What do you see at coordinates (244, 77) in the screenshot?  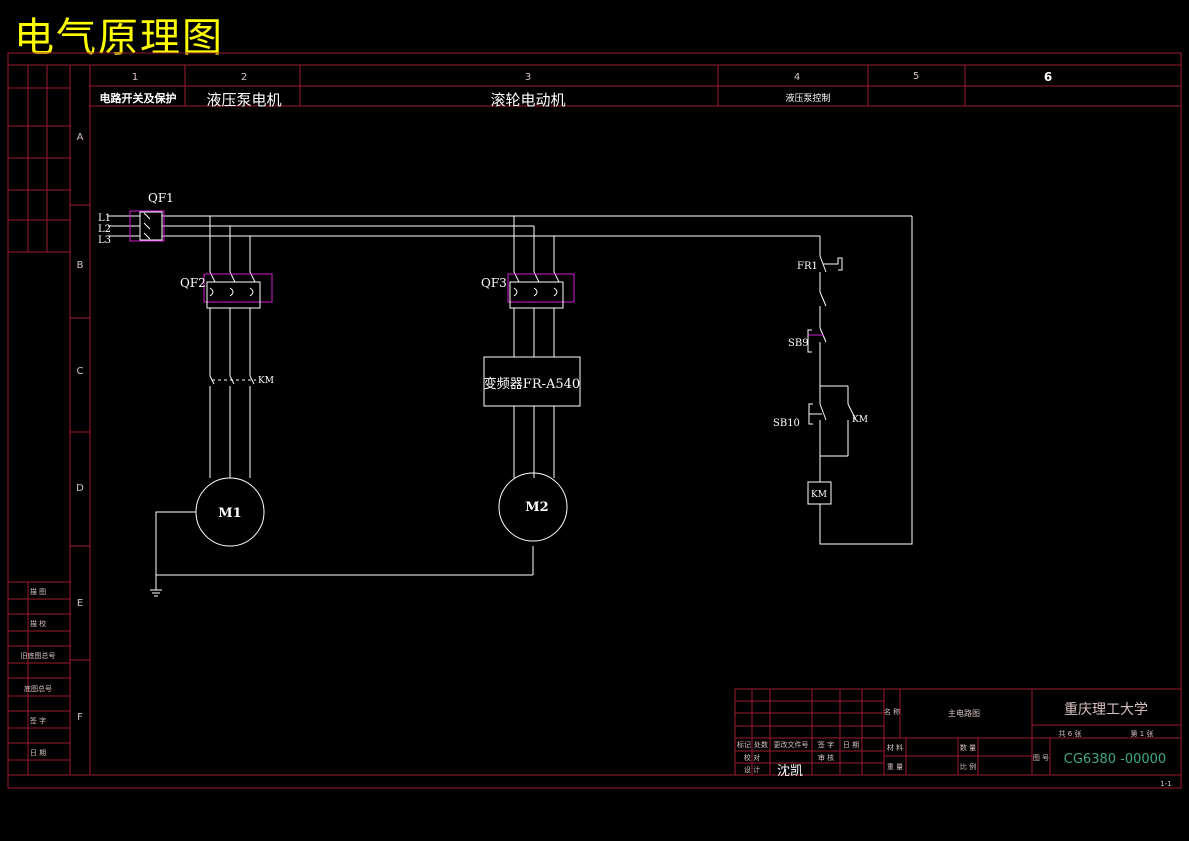 I see `column-number-2: 2` at bounding box center [244, 77].